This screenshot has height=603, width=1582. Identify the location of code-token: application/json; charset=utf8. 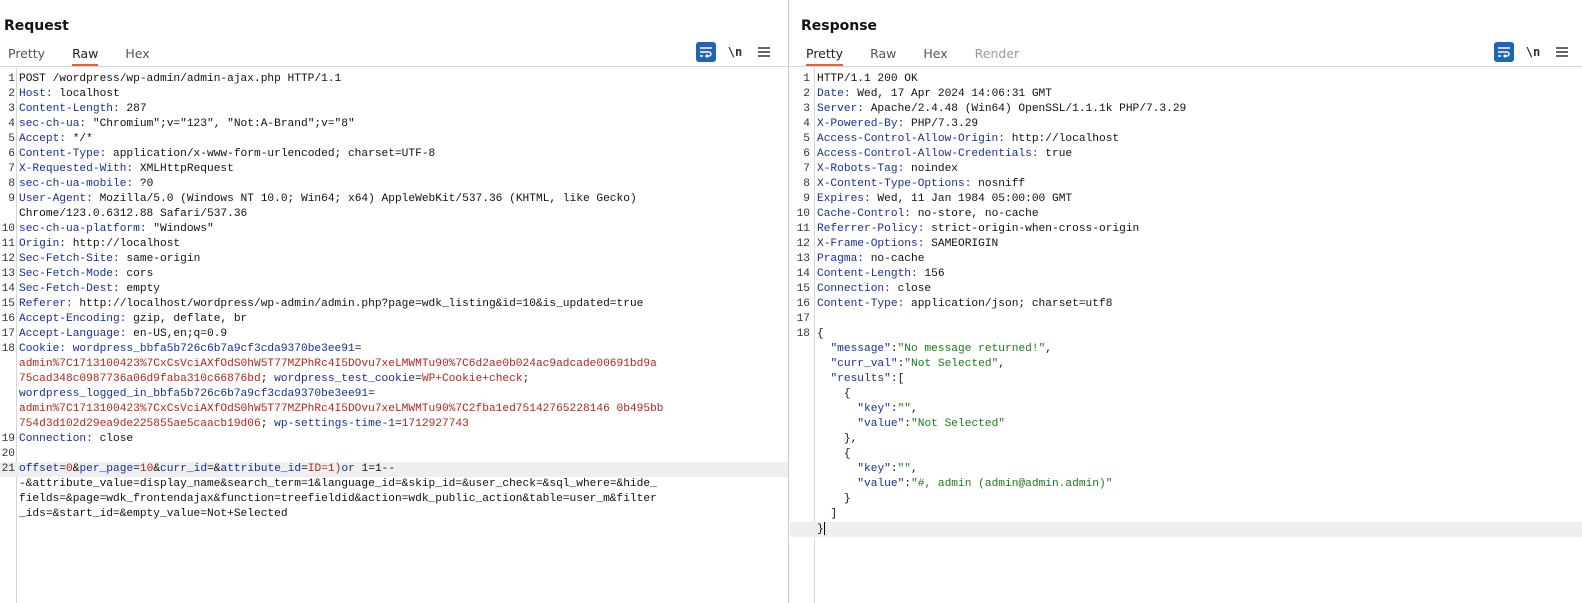
(1008, 304).